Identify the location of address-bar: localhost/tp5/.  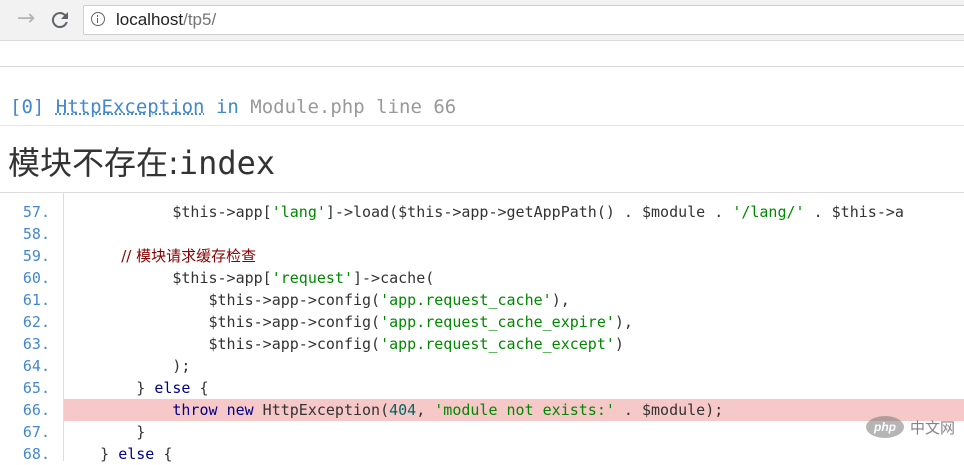
(523, 20).